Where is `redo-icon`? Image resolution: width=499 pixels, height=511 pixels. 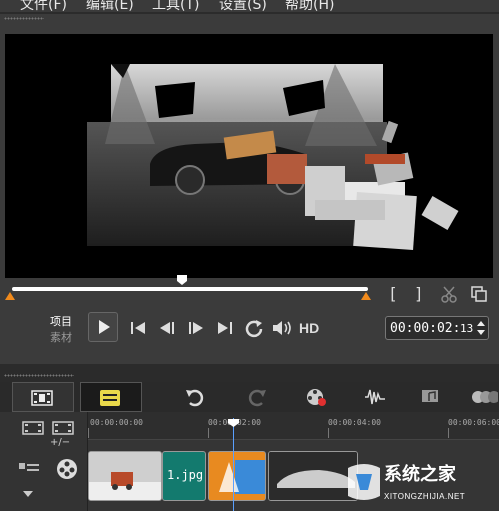
redo-icon is located at coordinates (257, 397).